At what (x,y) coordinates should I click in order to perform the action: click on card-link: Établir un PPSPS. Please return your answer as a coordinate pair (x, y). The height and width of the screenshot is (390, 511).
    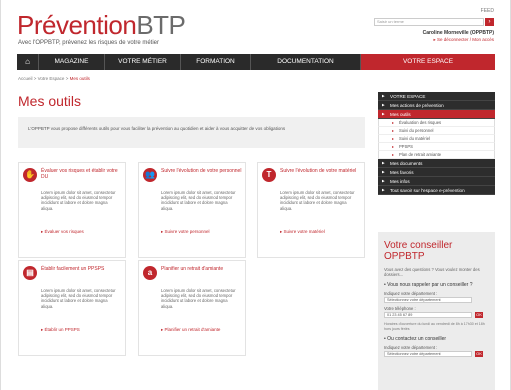
    Looking at the image, I should click on (60, 330).